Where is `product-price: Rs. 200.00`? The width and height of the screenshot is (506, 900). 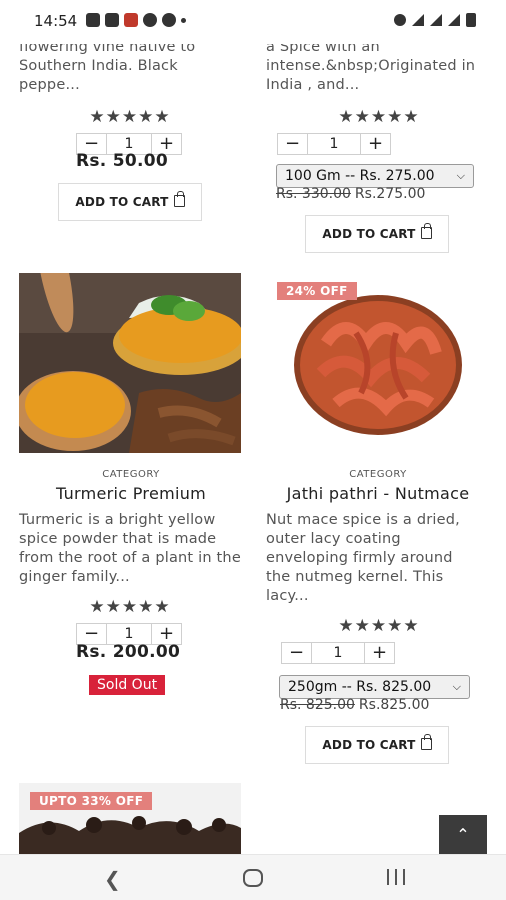 product-price: Rs. 200.00 is located at coordinates (128, 652).